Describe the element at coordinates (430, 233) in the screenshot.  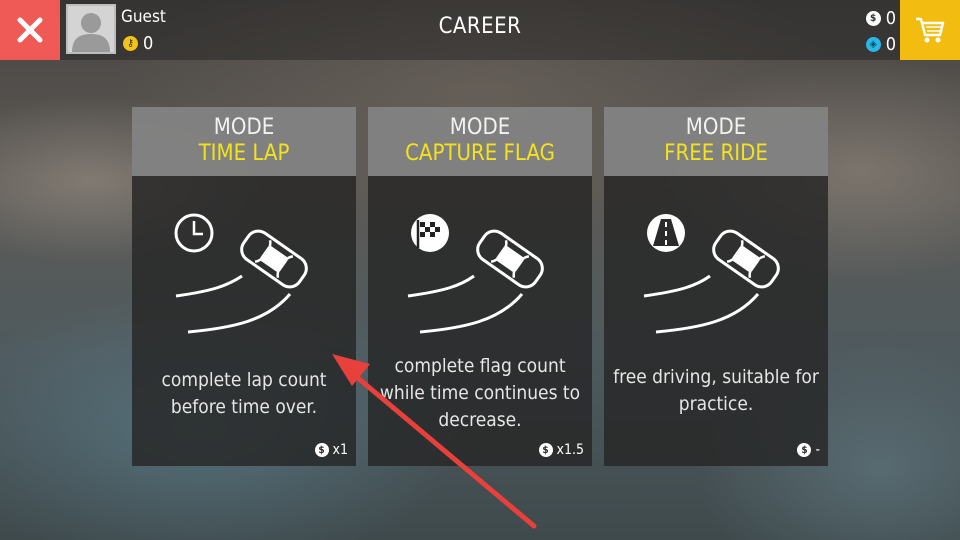
I see `checkered-flag-icon` at that location.